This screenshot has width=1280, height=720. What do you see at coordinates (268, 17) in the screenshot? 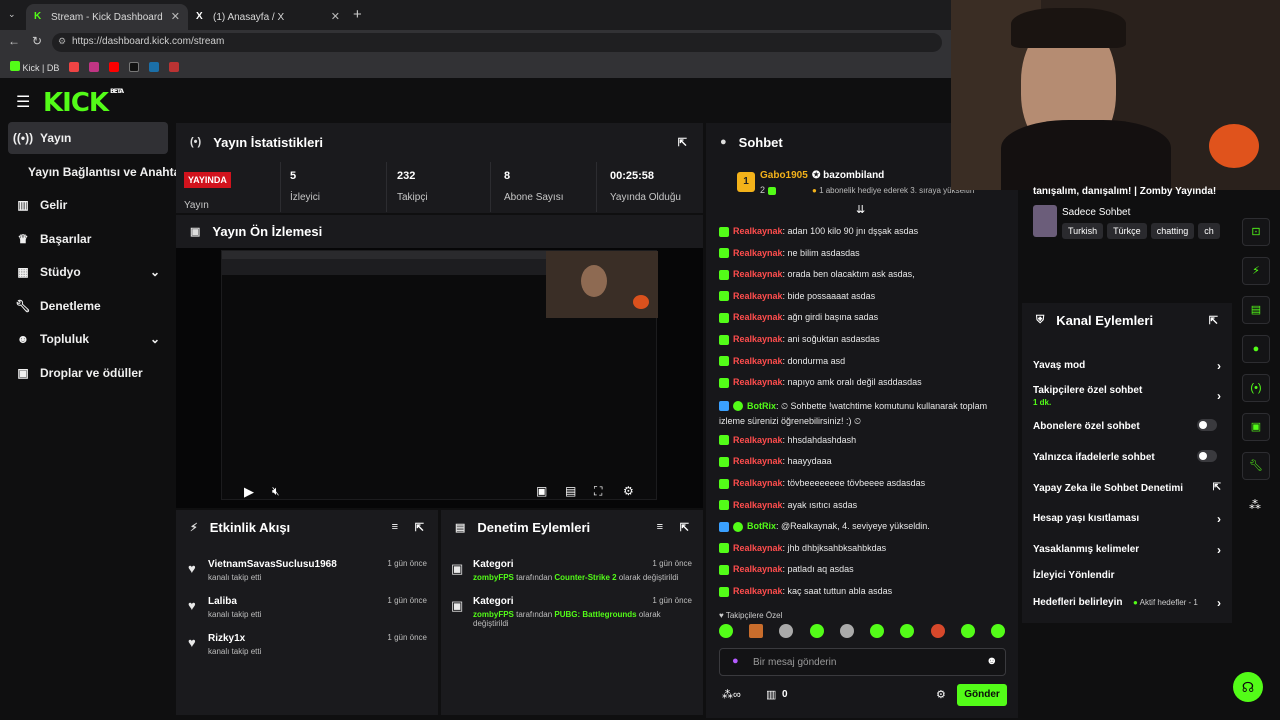
I see `tab-x: X (1) Anasayfa / X ✕` at bounding box center [268, 17].